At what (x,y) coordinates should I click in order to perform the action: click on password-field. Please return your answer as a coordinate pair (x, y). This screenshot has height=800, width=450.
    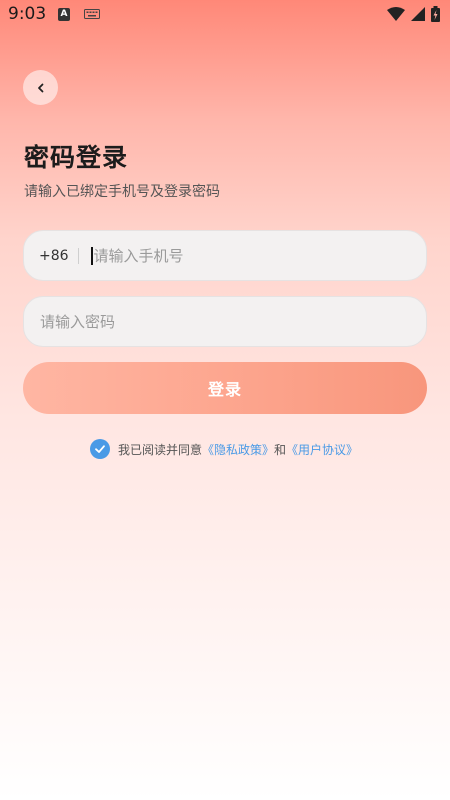
    Looking at the image, I should click on (225, 321).